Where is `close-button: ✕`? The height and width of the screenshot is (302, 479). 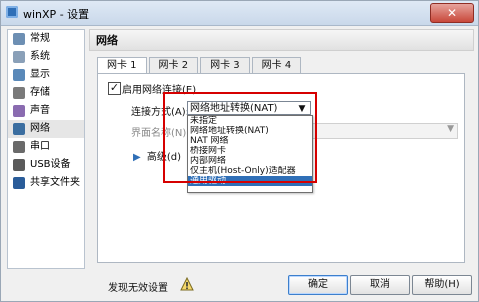 close-button: ✕ is located at coordinates (452, 13).